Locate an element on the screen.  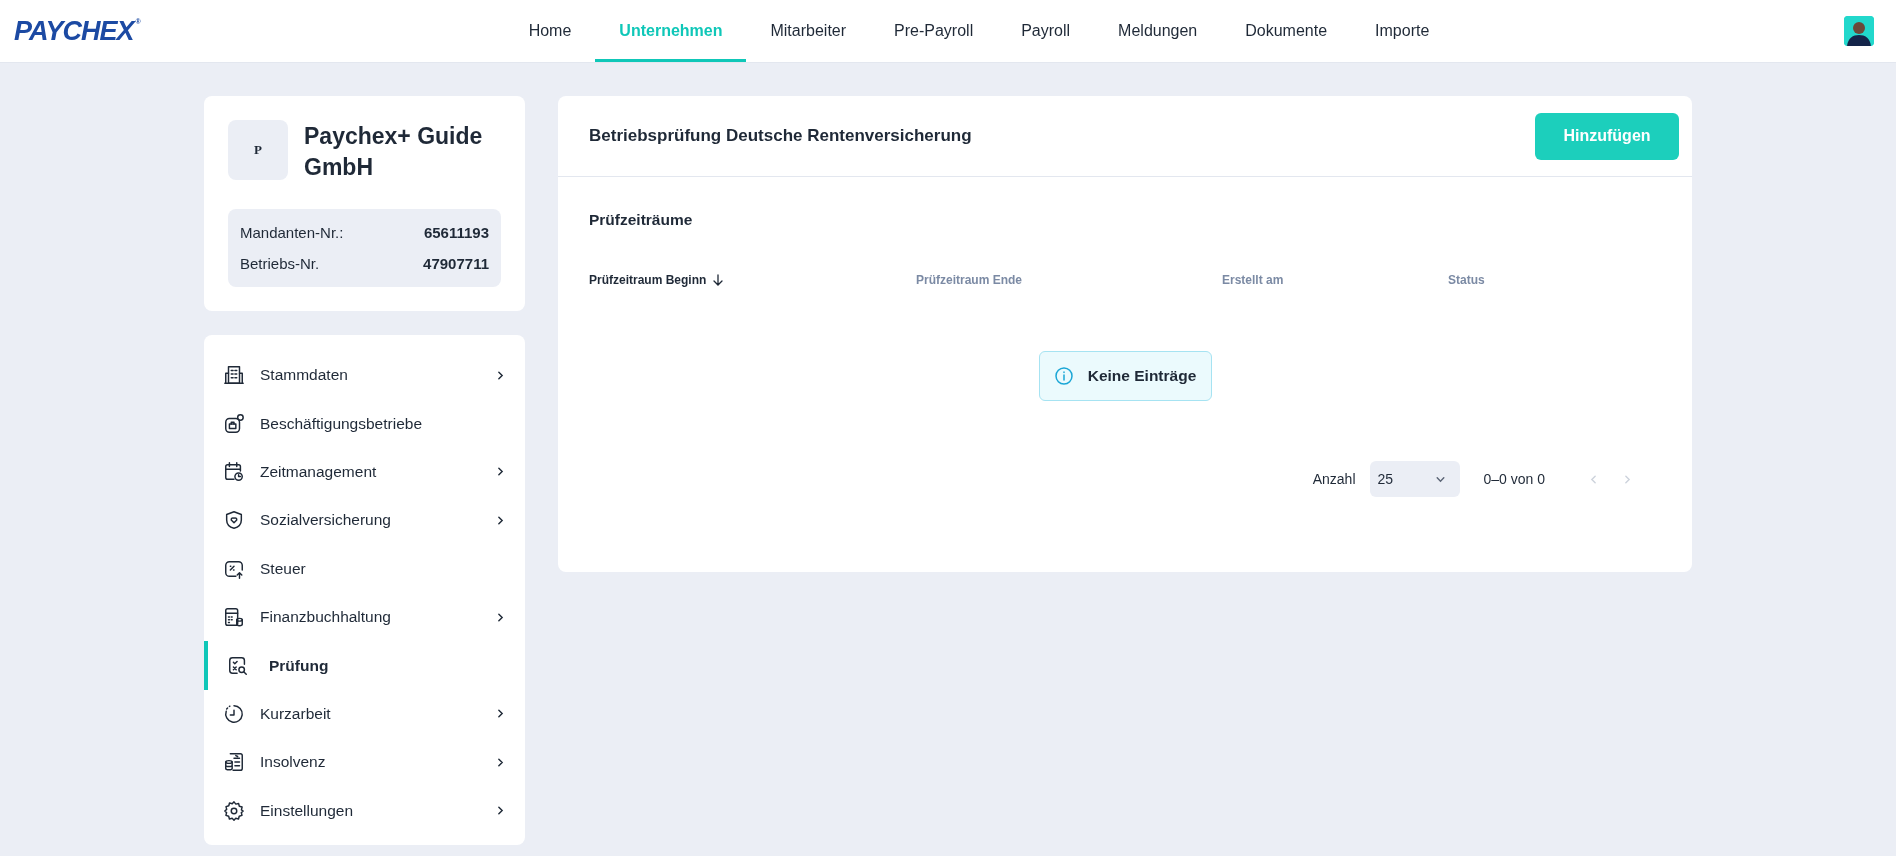
sidebar-item: Insolvenz is located at coordinates (364, 762).